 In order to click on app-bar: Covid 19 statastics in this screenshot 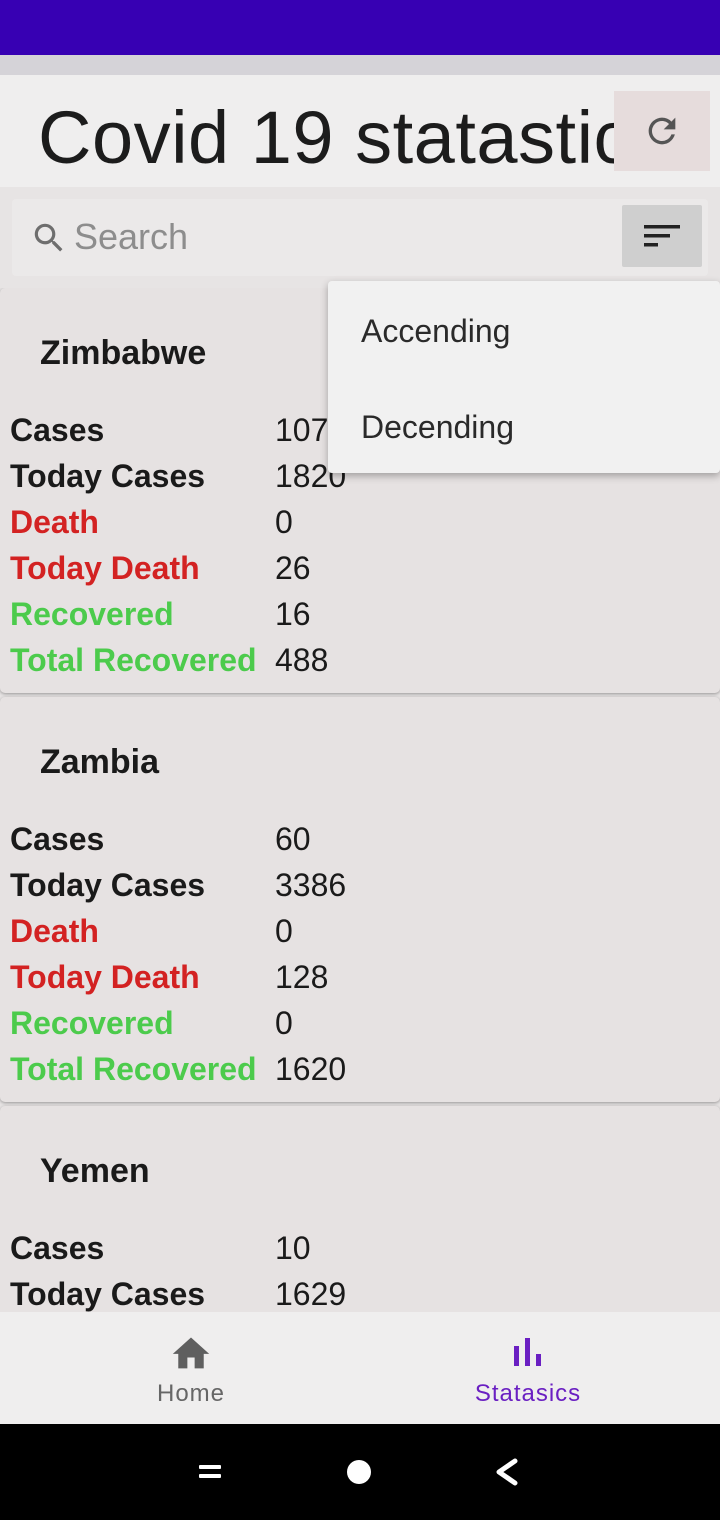, I will do `click(360, 131)`.